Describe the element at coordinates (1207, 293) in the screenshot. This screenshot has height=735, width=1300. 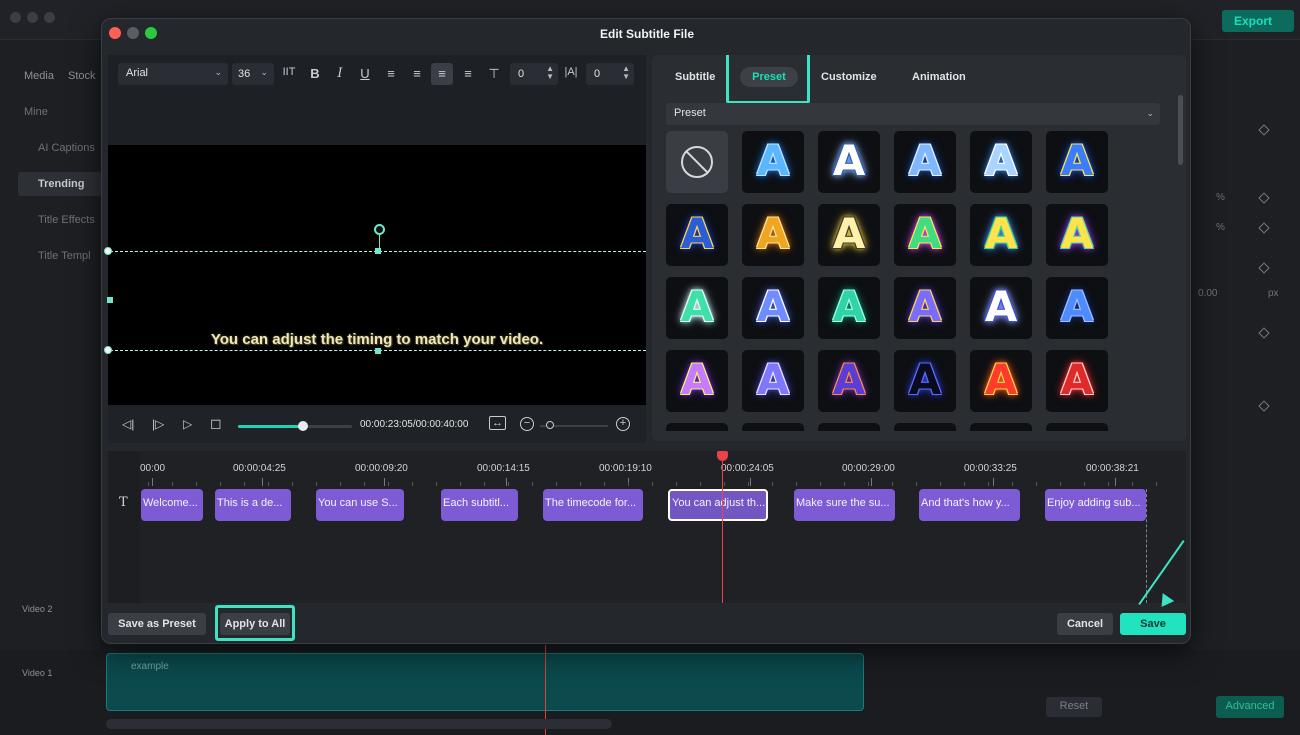
I see `value-readout: 0.00` at that location.